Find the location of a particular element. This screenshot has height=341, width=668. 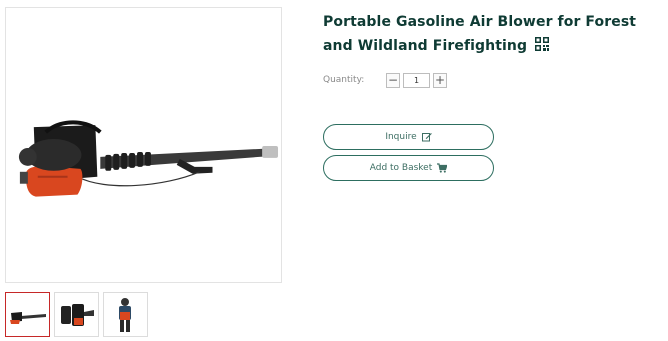

quantity-increment-button: + is located at coordinates (440, 80).